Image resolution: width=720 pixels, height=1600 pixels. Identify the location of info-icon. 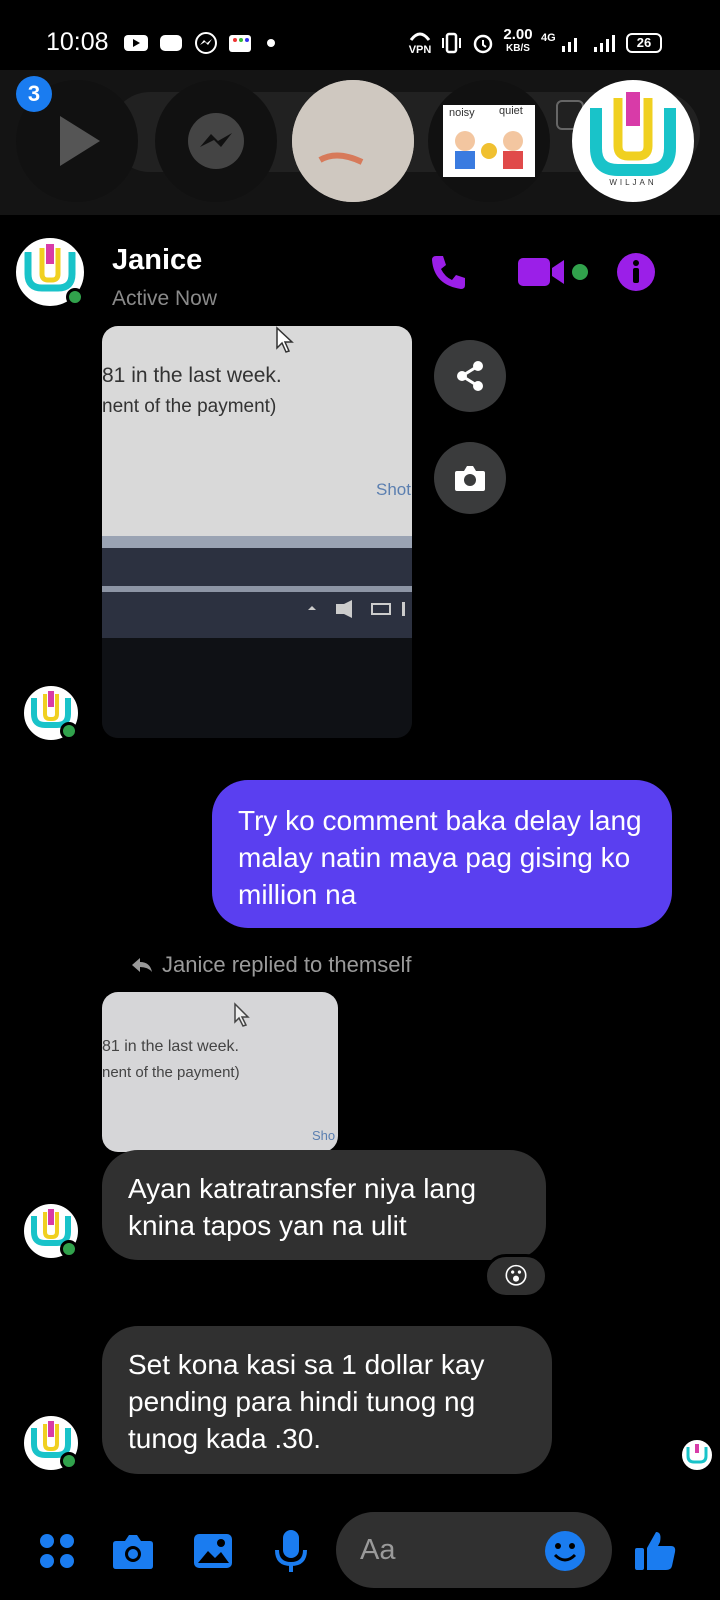
(636, 272).